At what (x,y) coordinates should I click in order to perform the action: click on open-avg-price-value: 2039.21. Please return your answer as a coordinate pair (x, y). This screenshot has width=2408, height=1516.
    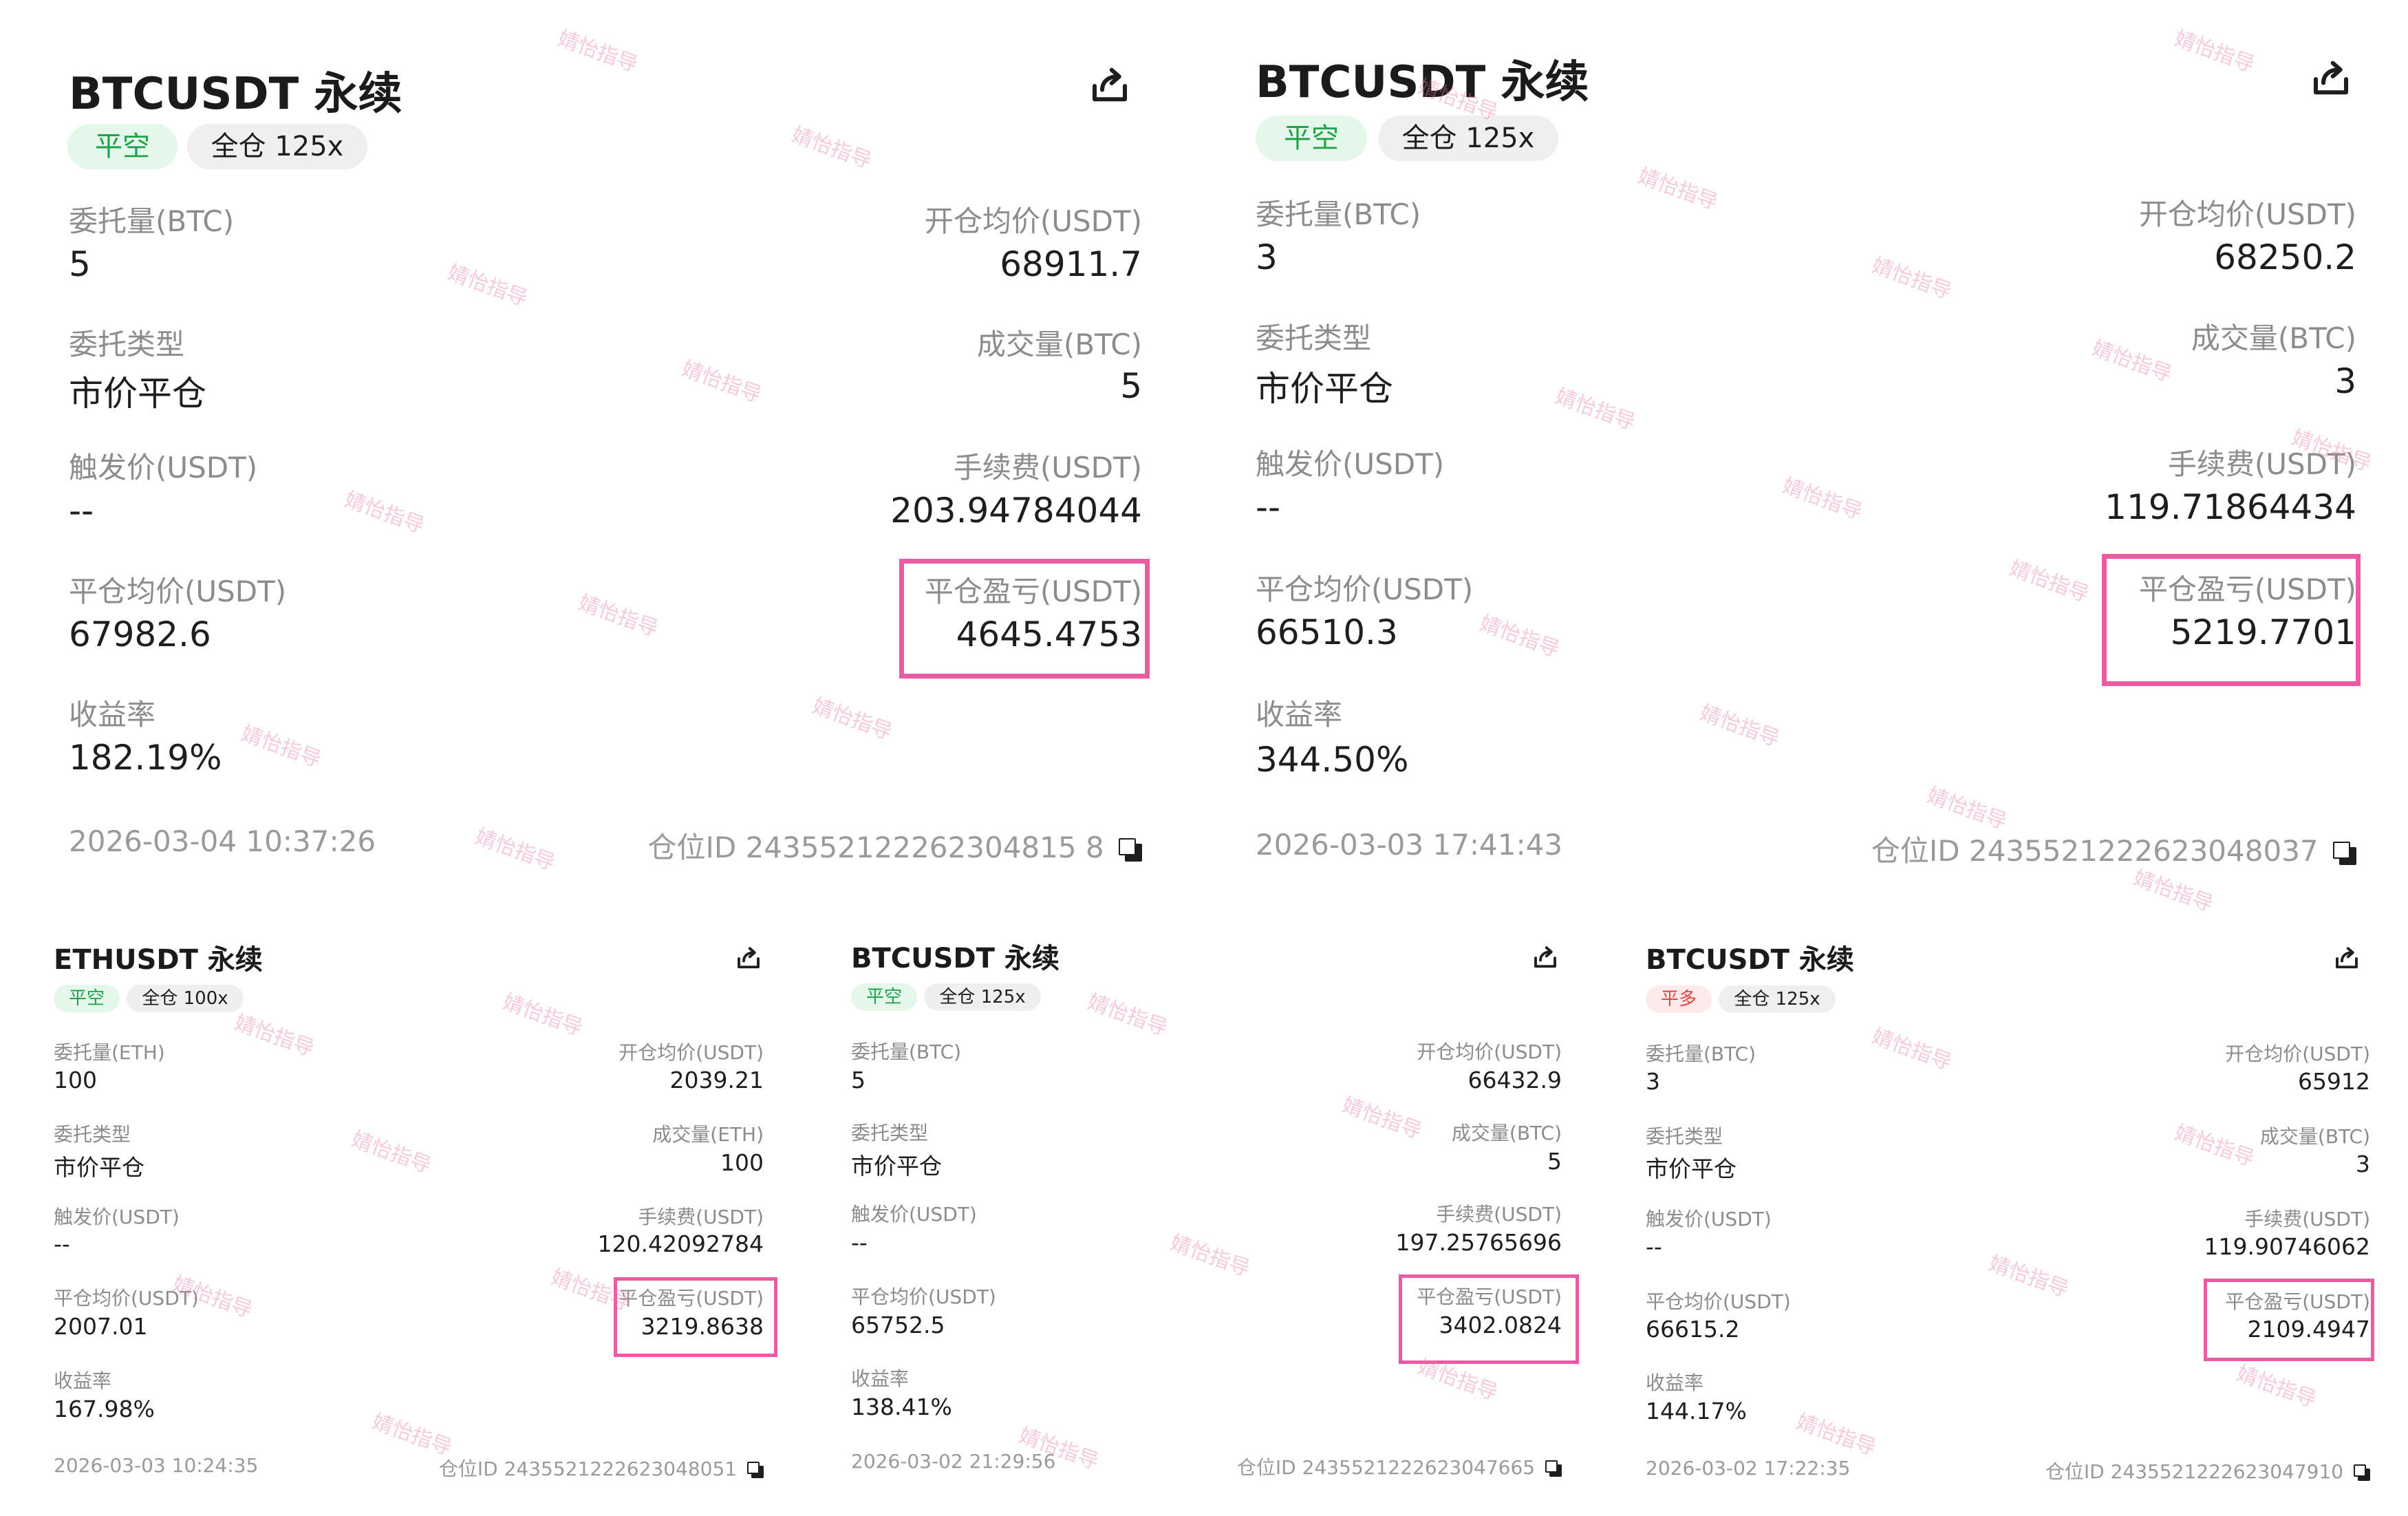
    Looking at the image, I should click on (716, 1080).